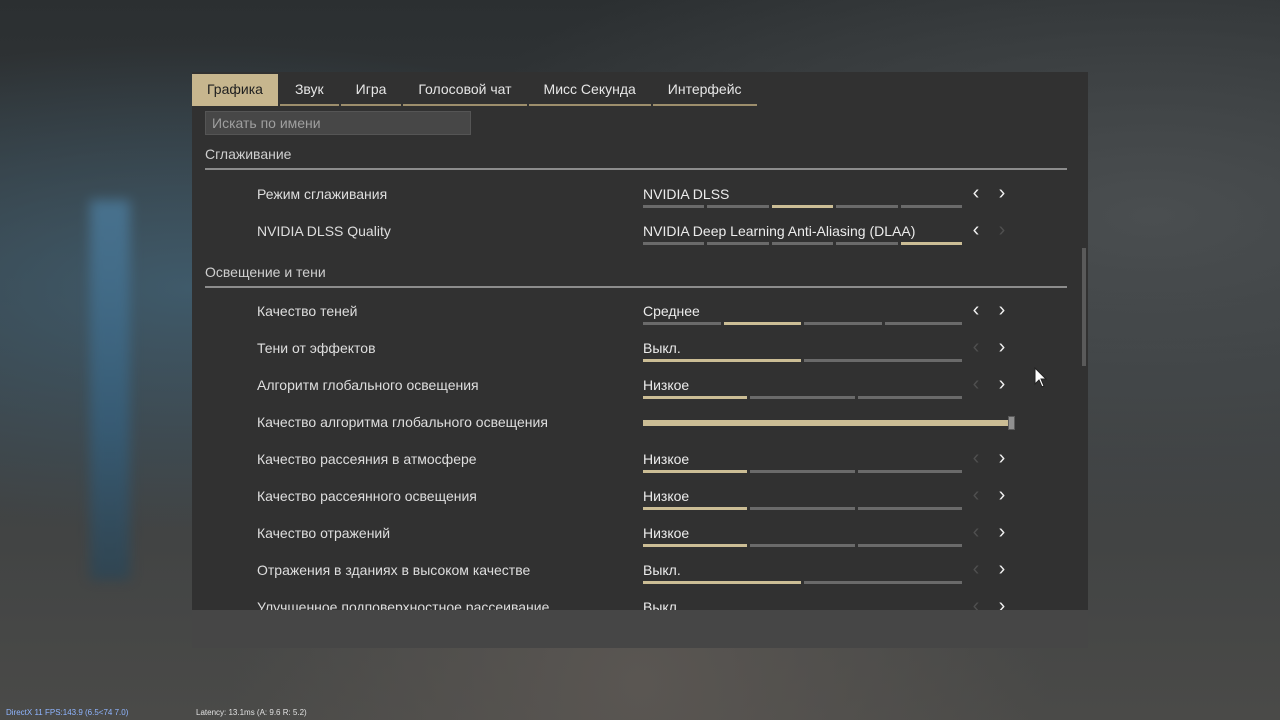 The width and height of the screenshot is (1280, 720). What do you see at coordinates (368, 385) in the screenshot?
I see `setting-label: Алгоритм глобального освещения` at bounding box center [368, 385].